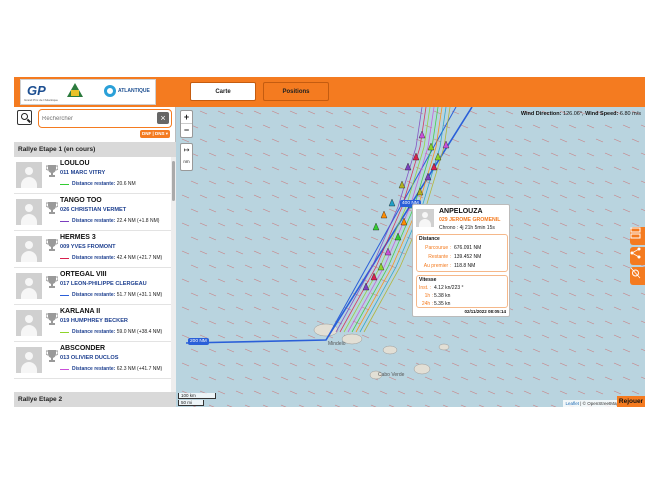 The height and width of the screenshot is (490, 650). What do you see at coordinates (81, 200) in the screenshot?
I see `boat-name: TANGO TOO` at bounding box center [81, 200].